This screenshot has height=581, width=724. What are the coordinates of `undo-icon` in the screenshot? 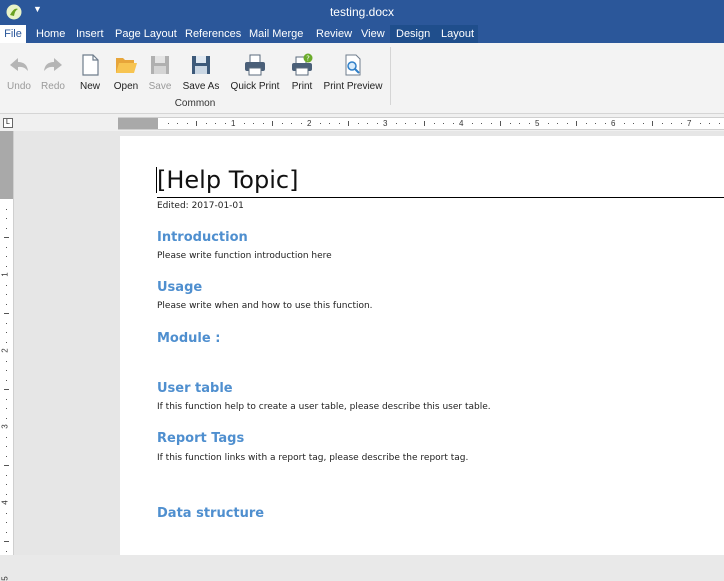 It's located at (19, 64).